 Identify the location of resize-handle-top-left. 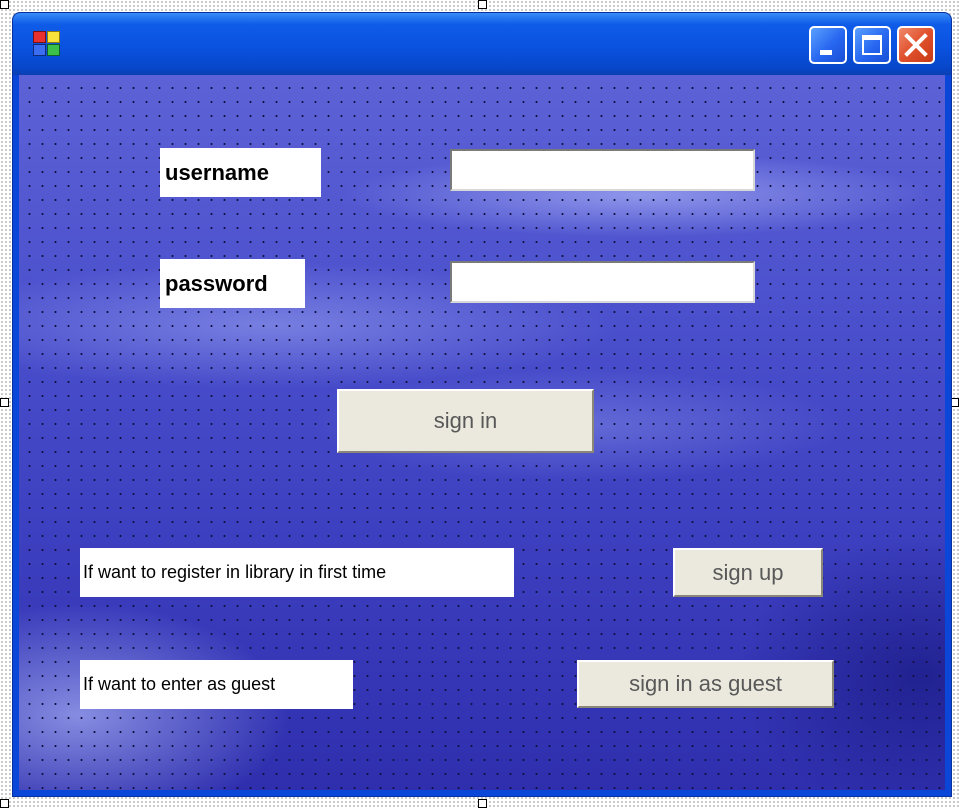
(4, 4).